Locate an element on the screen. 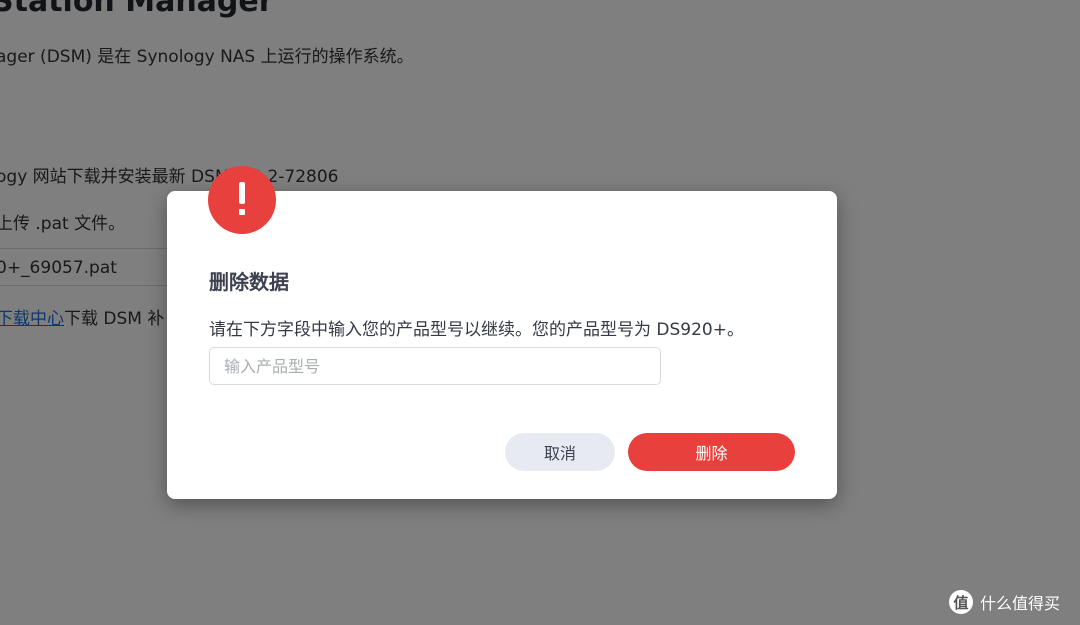 This screenshot has height=625, width=1080. watermark: 值 什么值得买 is located at coordinates (1004, 602).